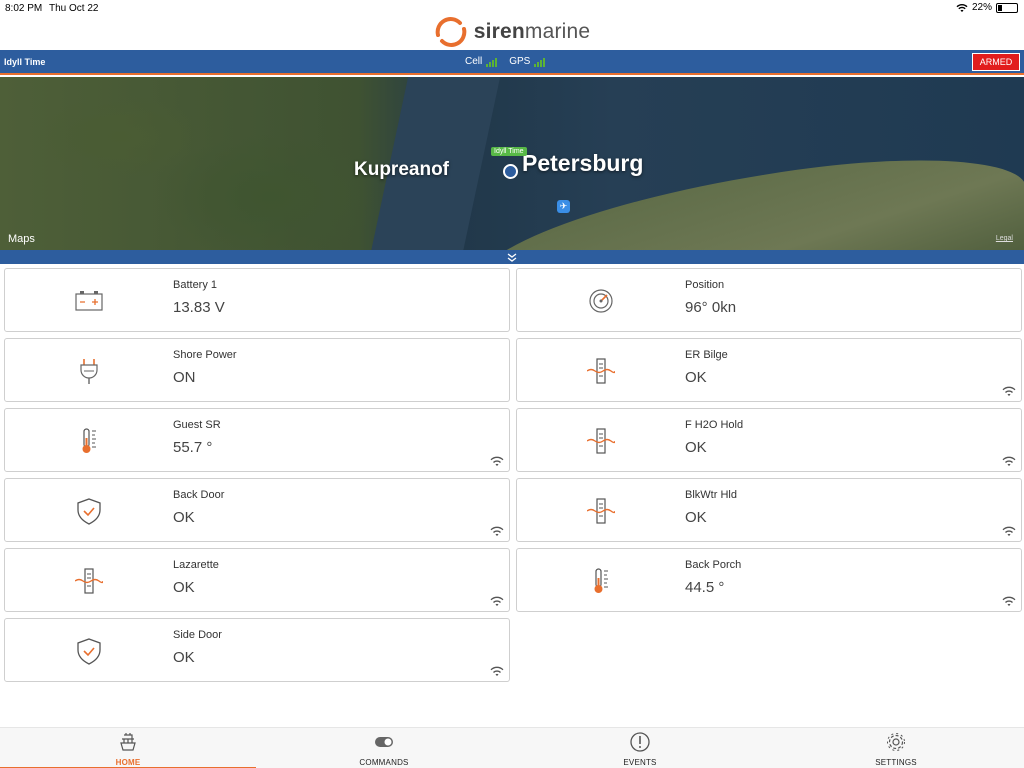 The image size is (1024, 768). Describe the element at coordinates (257, 510) in the screenshot. I see `sensor-card: Back Door OK` at that location.